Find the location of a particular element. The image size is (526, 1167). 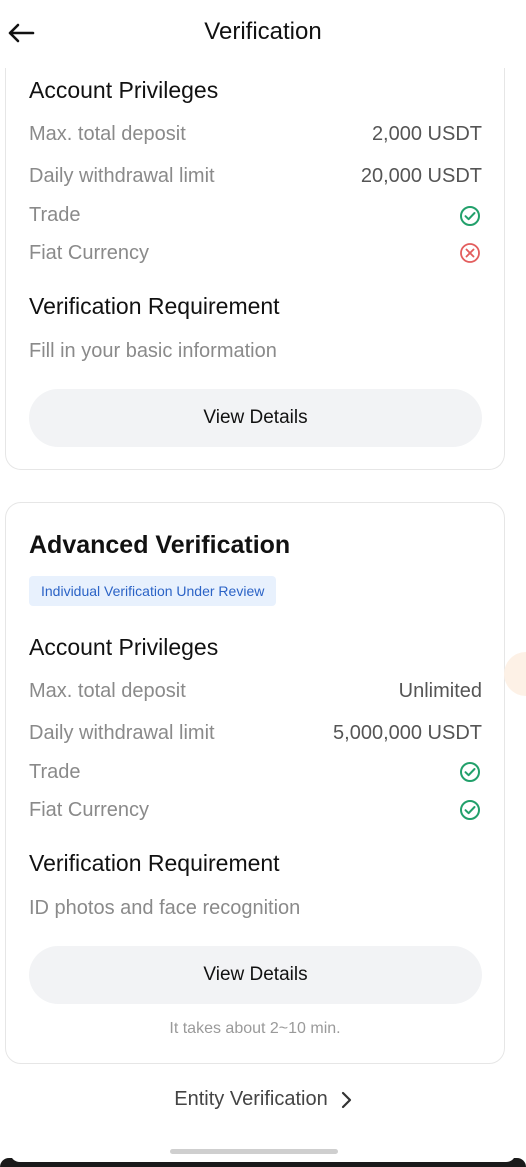

entity-verification-link: Entity Verification is located at coordinates (263, 1099).